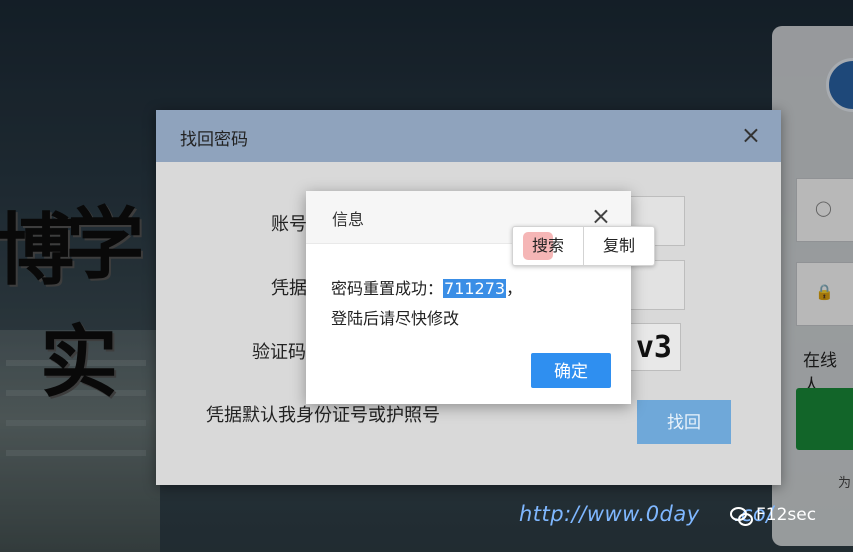  I want to click on brand-badge: F12sec, so click(773, 515).